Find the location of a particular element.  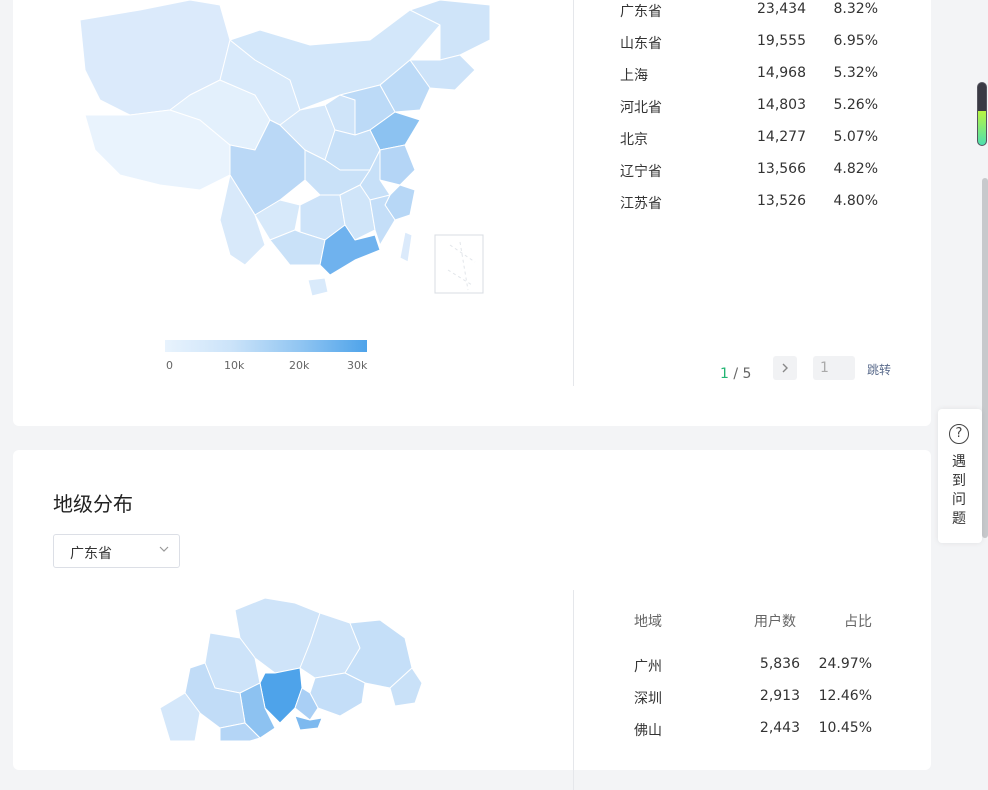

region-cell: 河北省 is located at coordinates (641, 108).